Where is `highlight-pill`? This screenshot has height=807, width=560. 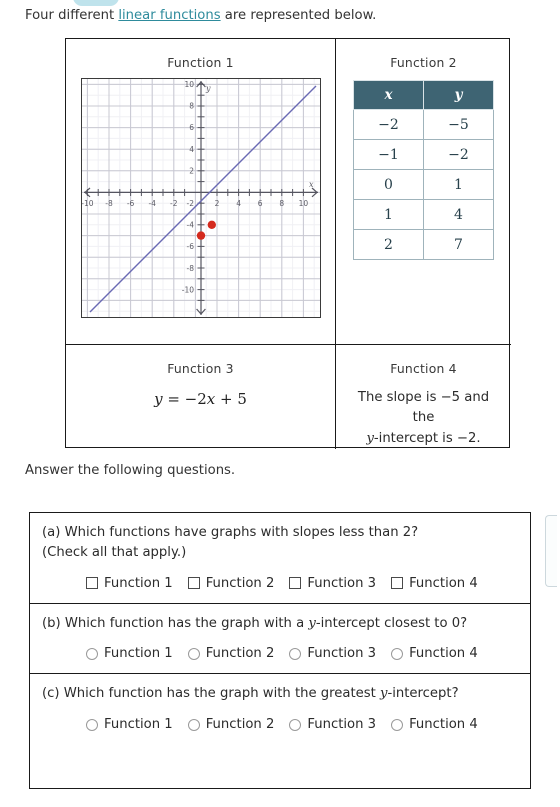 highlight-pill is located at coordinates (96, 3).